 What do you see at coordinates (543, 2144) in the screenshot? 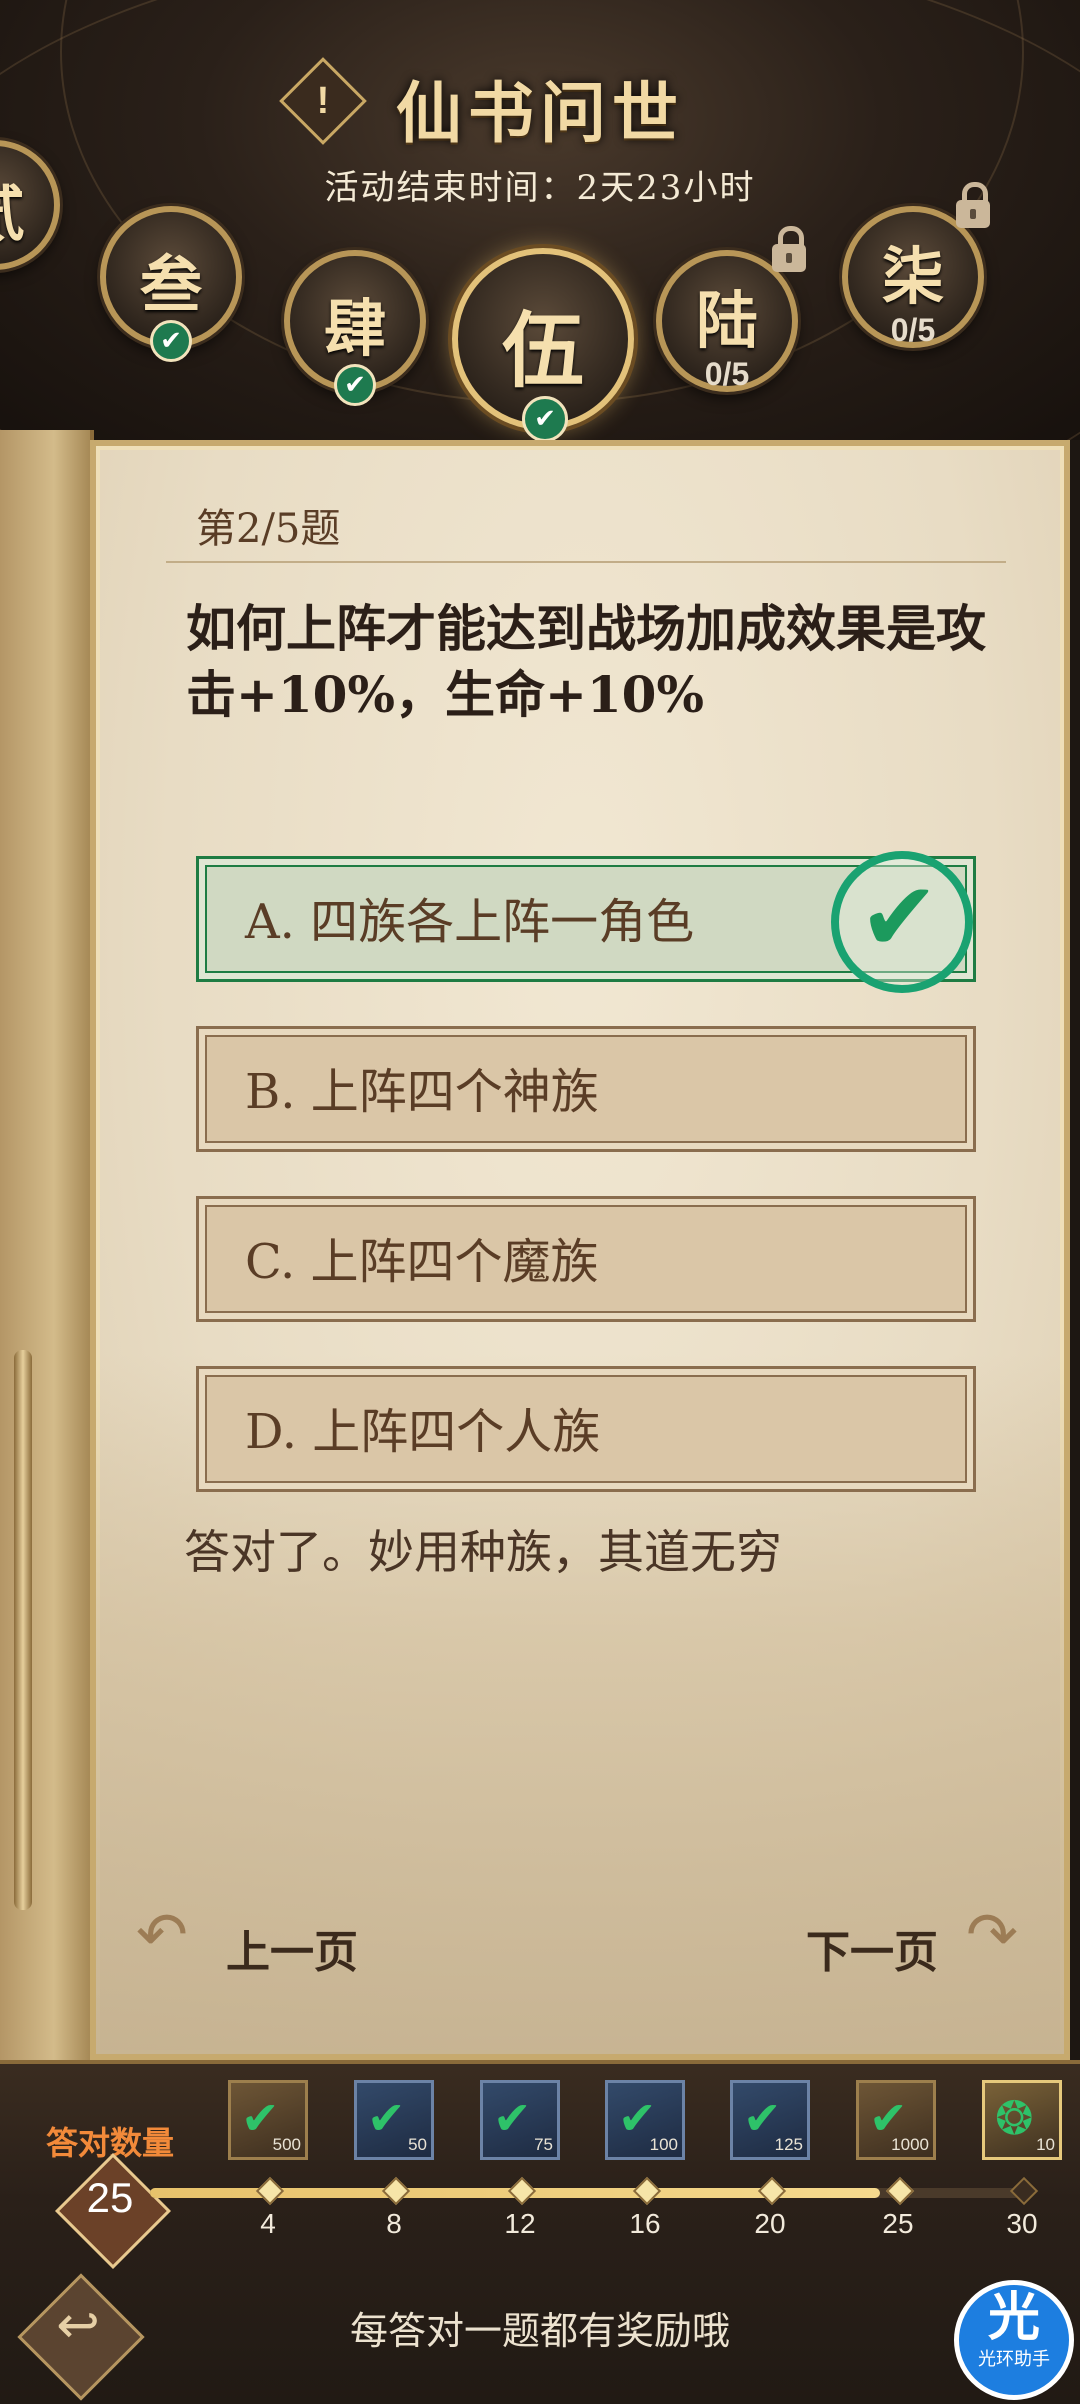
I see `reward-quantity: 75` at bounding box center [543, 2144].